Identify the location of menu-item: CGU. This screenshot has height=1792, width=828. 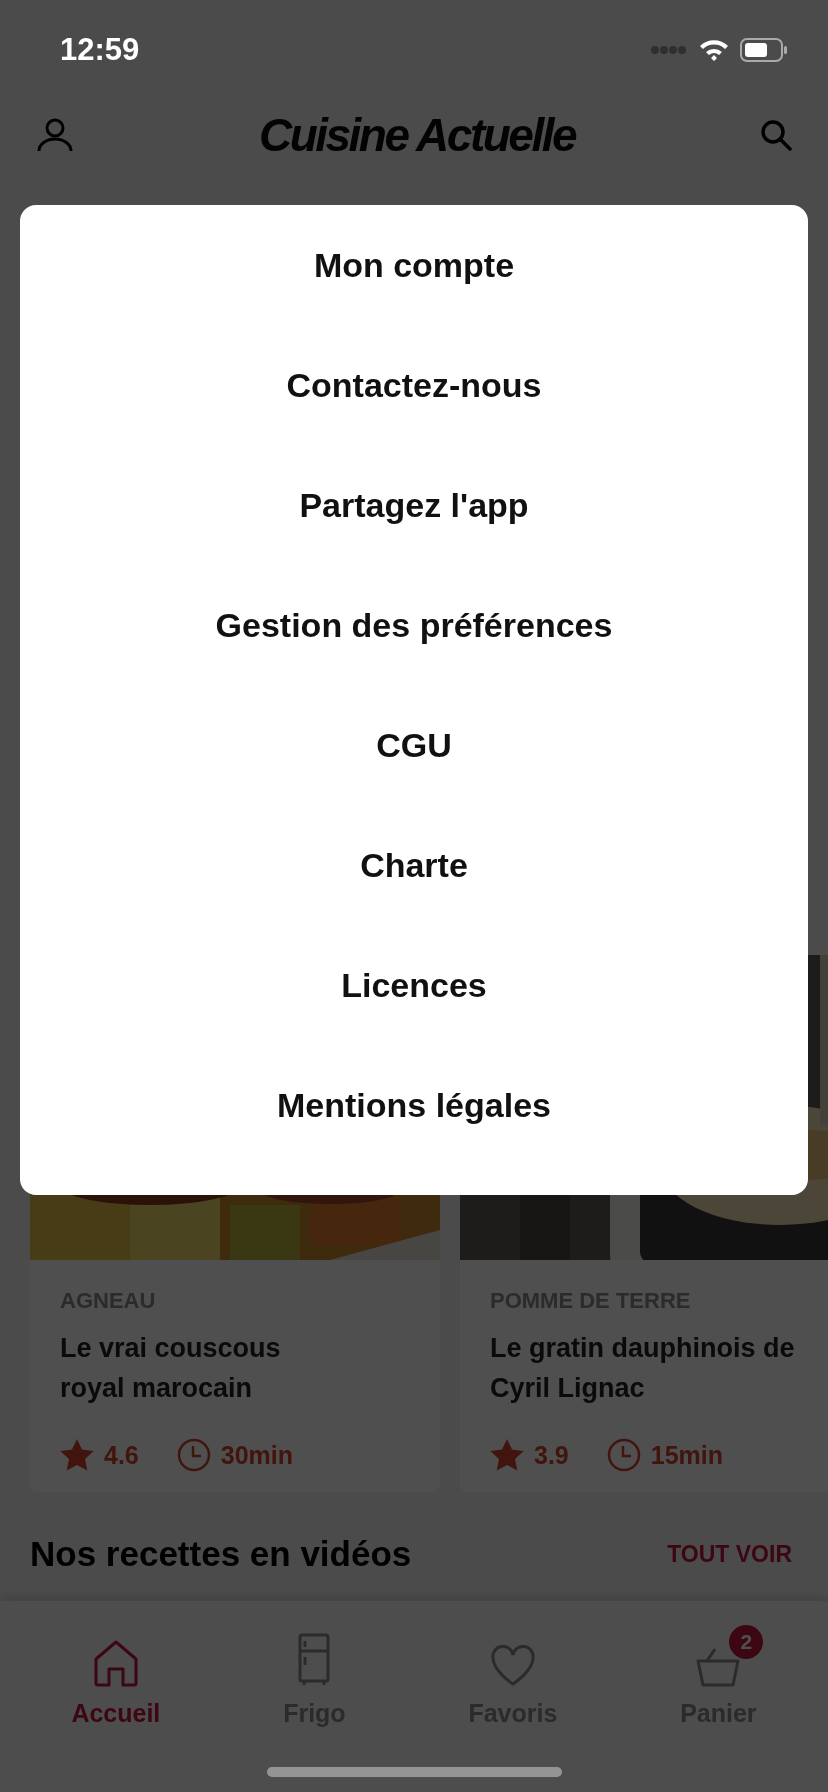
(414, 745).